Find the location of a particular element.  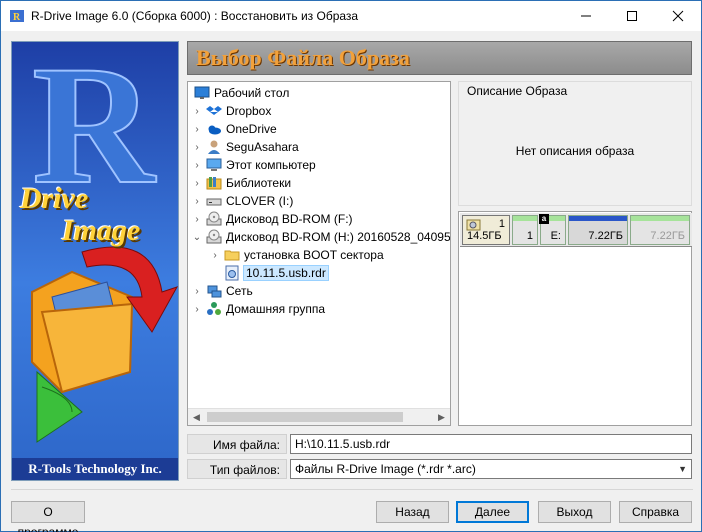

tree-item-clover: › CLOVER (I:) is located at coordinates (242, 201).